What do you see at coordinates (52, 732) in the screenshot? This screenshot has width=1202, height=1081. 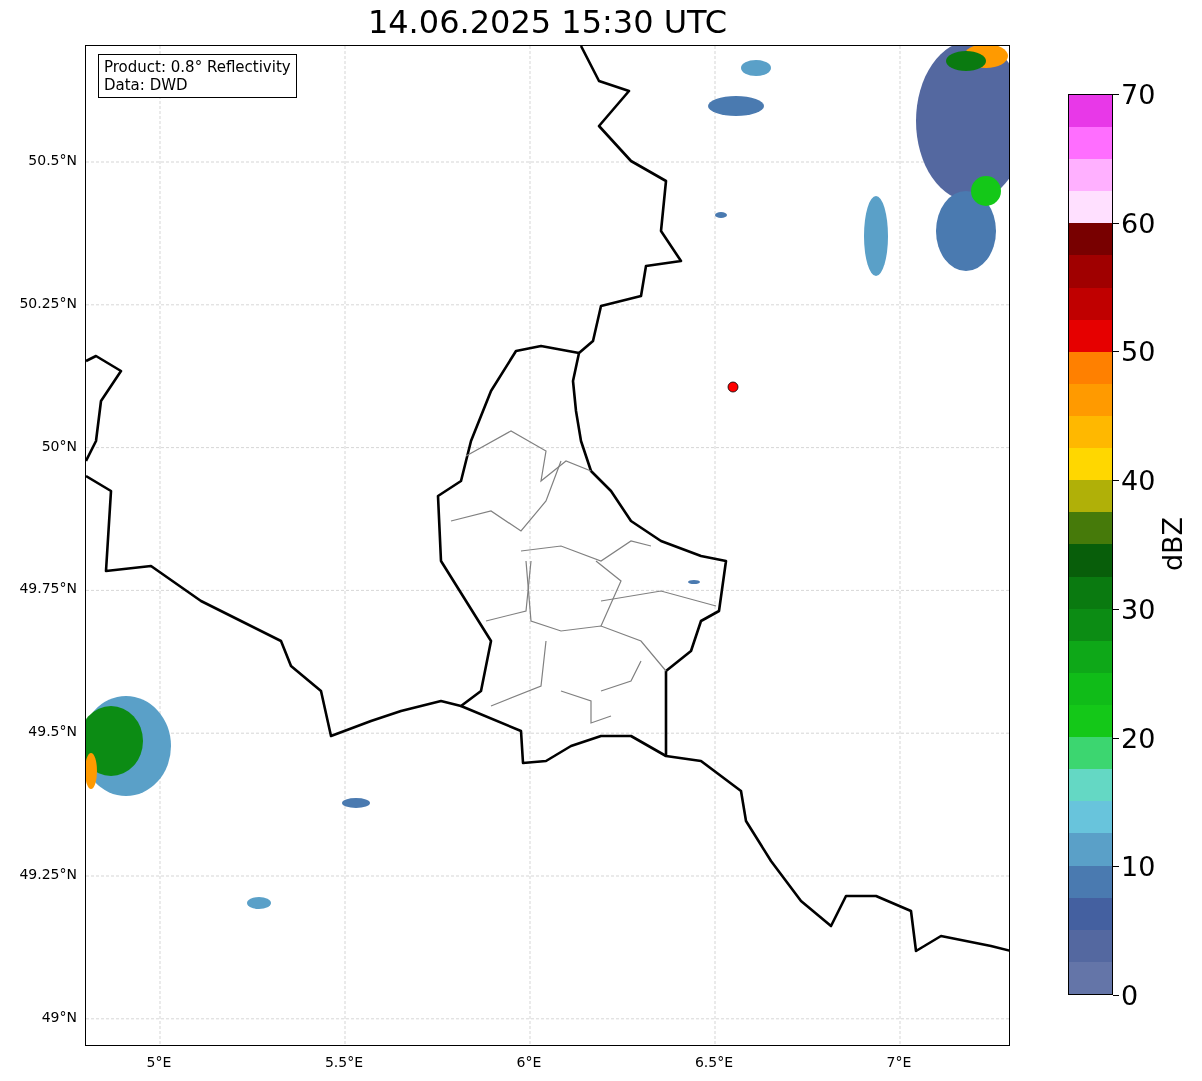 I see `latitude-tick-label: 49.5°N` at bounding box center [52, 732].